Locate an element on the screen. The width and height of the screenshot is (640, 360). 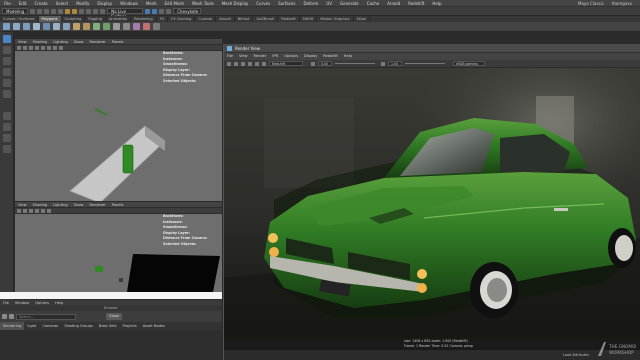
color-space-select: sRGB gamma is located at coordinates (469, 63).